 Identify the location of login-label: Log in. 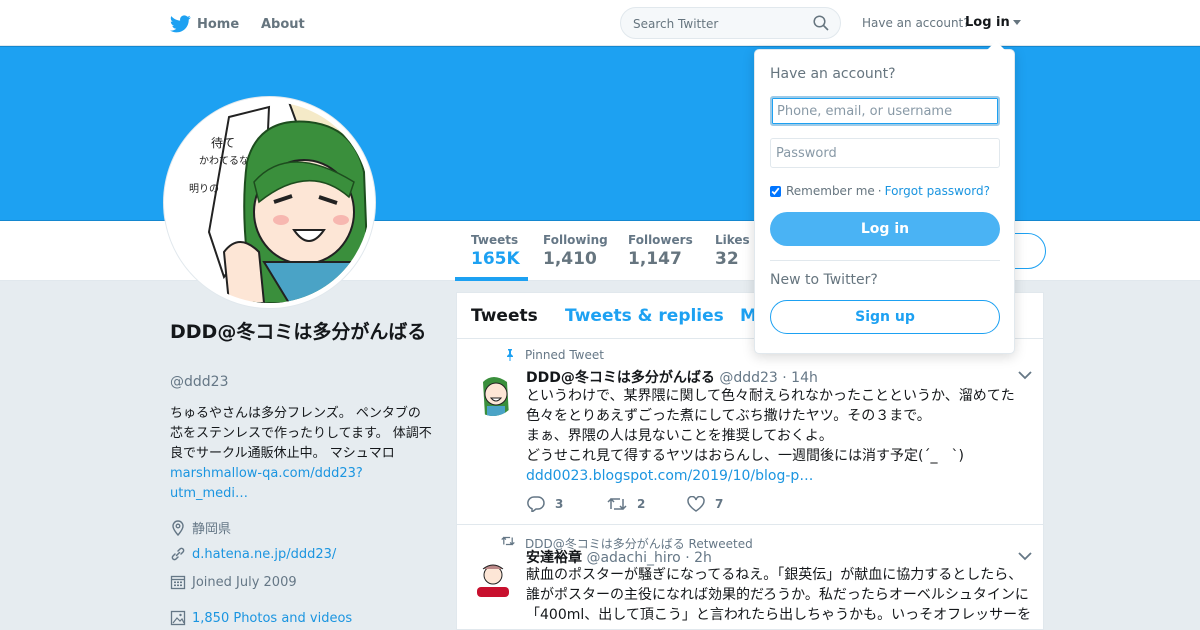
(987, 22).